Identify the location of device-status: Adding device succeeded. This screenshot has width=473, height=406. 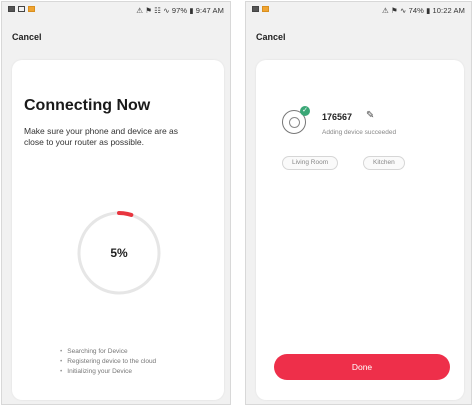
(359, 132).